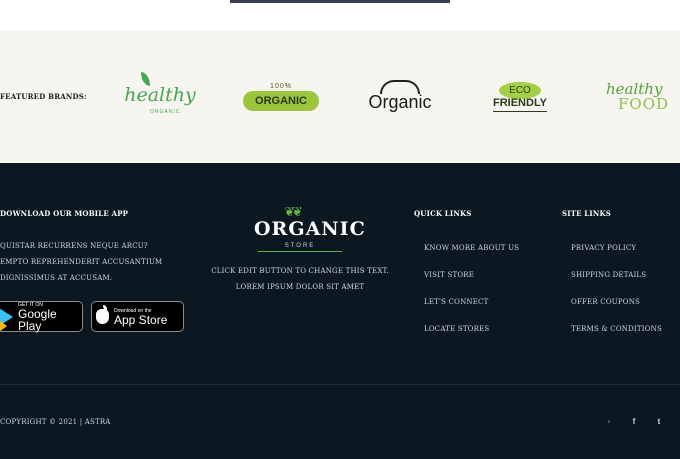  What do you see at coordinates (102, 314) in the screenshot?
I see `apple-icon` at bounding box center [102, 314].